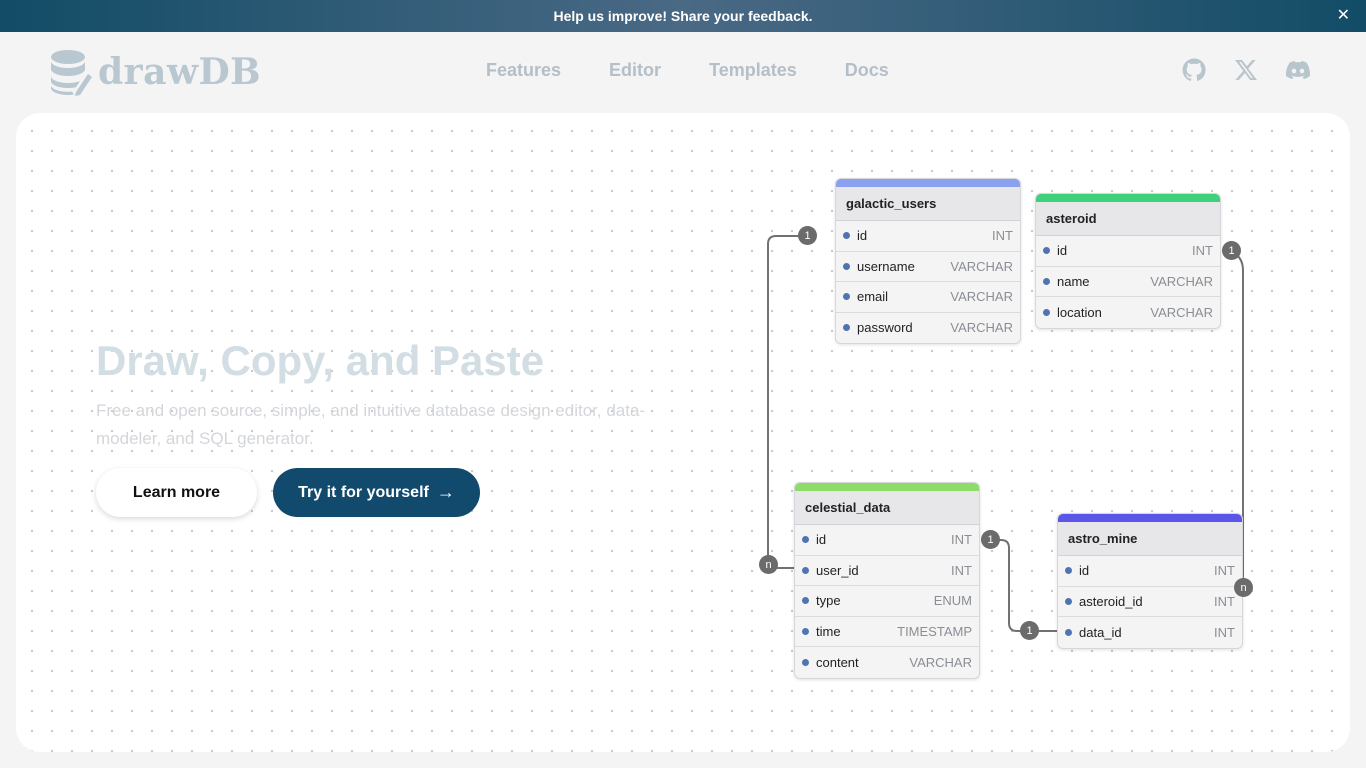 This screenshot has width=1366, height=768. I want to click on table-row: username VARCHAR, so click(928, 267).